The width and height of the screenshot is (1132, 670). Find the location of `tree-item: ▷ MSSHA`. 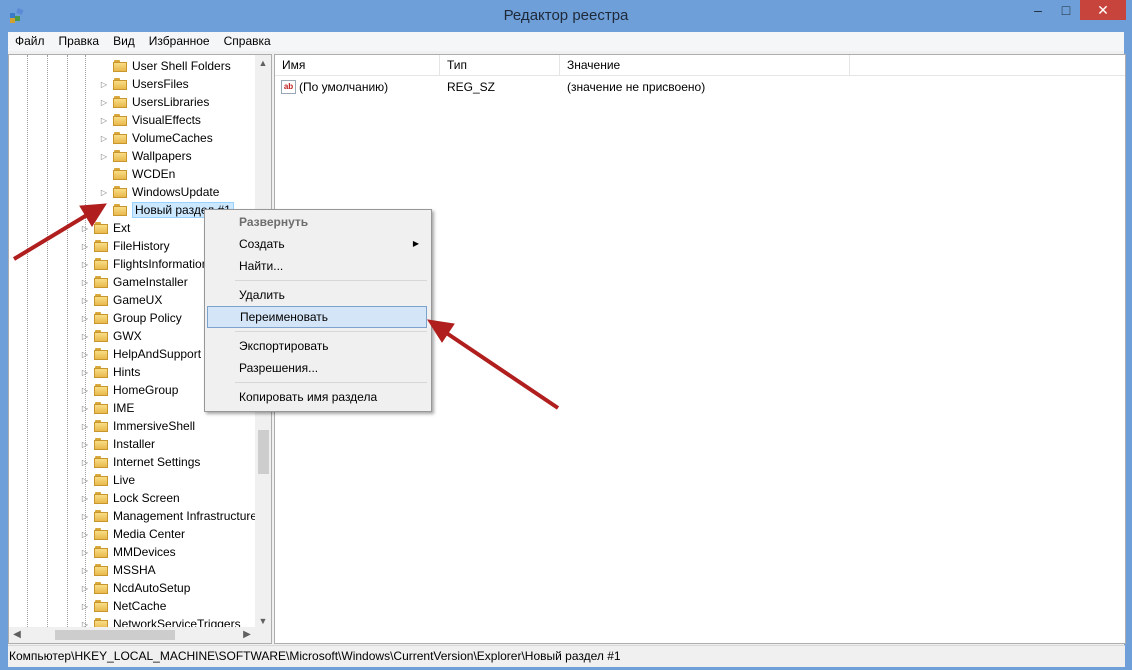

tree-item: ▷ MSSHA is located at coordinates (118, 570).